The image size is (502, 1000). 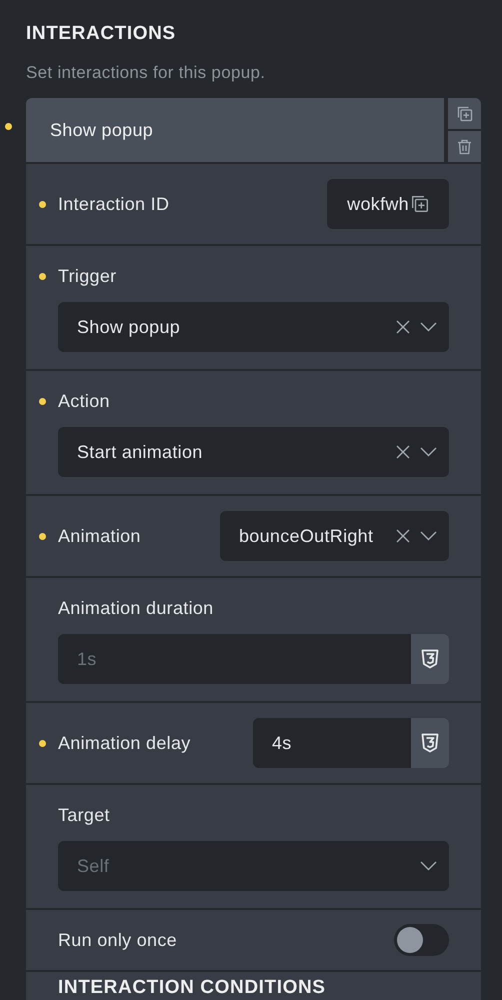 What do you see at coordinates (334, 536) in the screenshot?
I see `select-field: bounceOutRight` at bounding box center [334, 536].